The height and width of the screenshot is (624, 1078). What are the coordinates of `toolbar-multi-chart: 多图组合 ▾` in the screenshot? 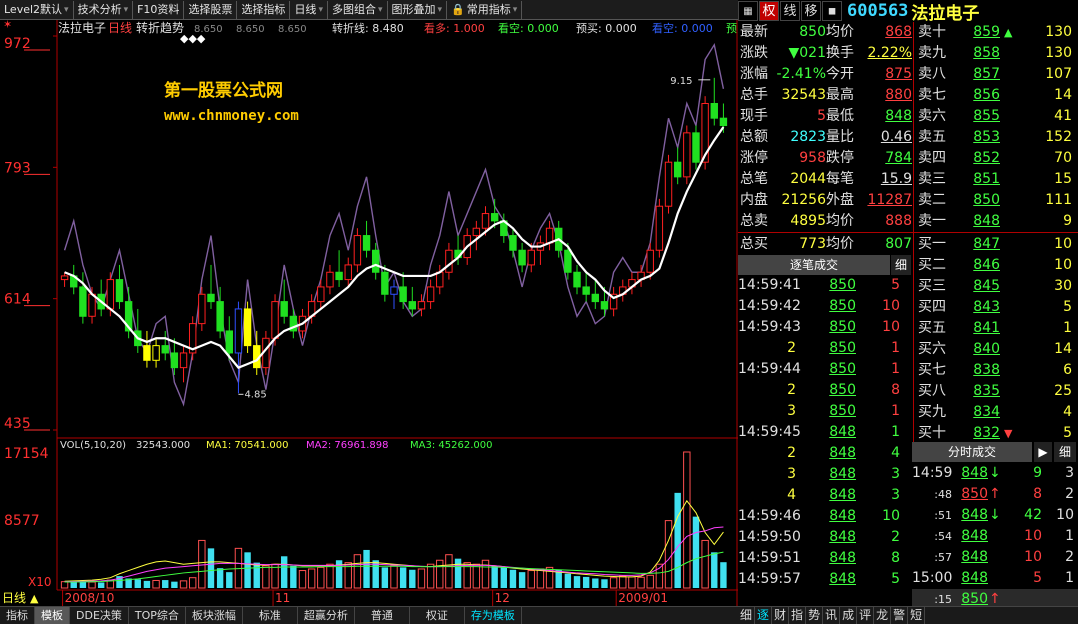 It's located at (358, 9).